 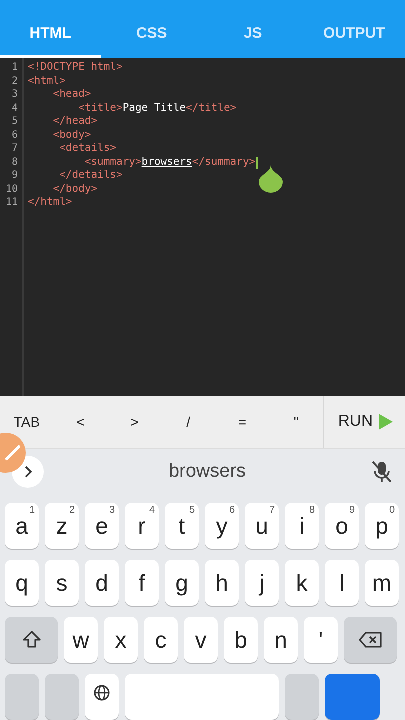 I want to click on code-tag: <summary>, so click(x=85, y=163).